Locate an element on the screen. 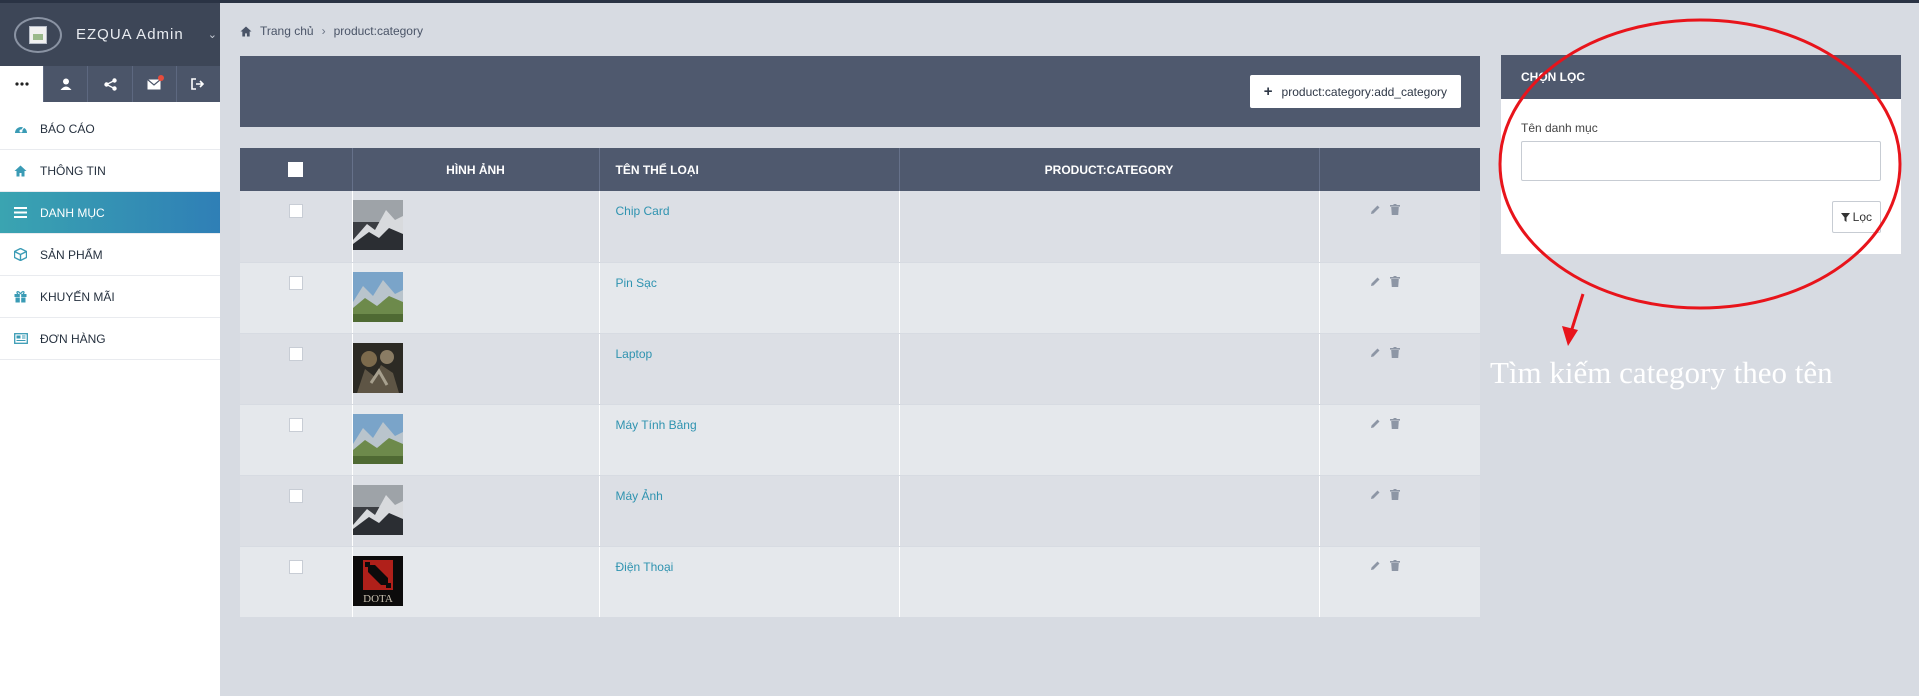 The height and width of the screenshot is (696, 1919). annotation-arrow-line is located at coordinates (1577, 313).